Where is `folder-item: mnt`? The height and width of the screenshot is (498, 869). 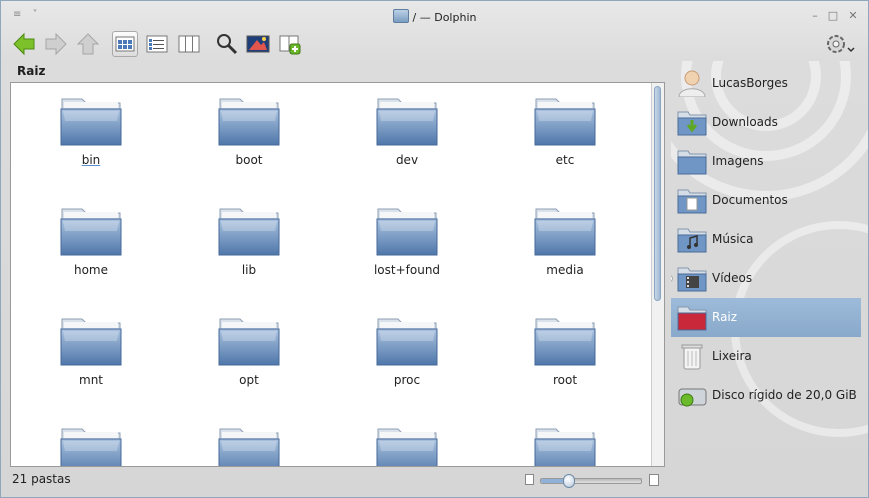
folder-item: mnt is located at coordinates (91, 351).